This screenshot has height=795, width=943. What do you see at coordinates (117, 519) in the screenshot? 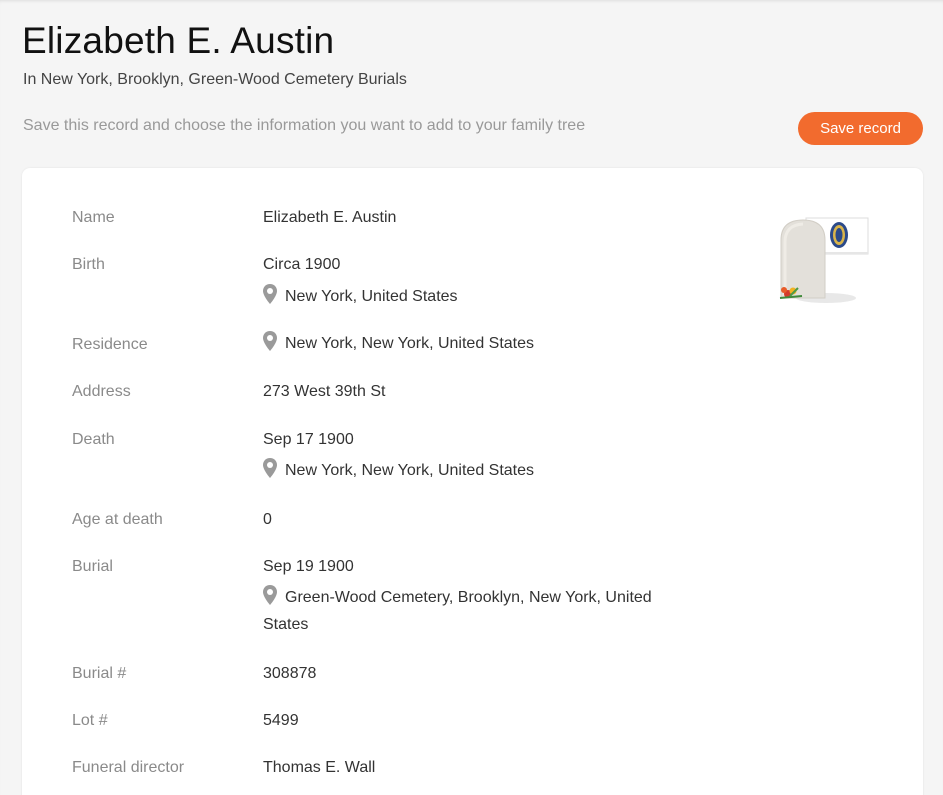
I see `field-label: Age at death` at bounding box center [117, 519].